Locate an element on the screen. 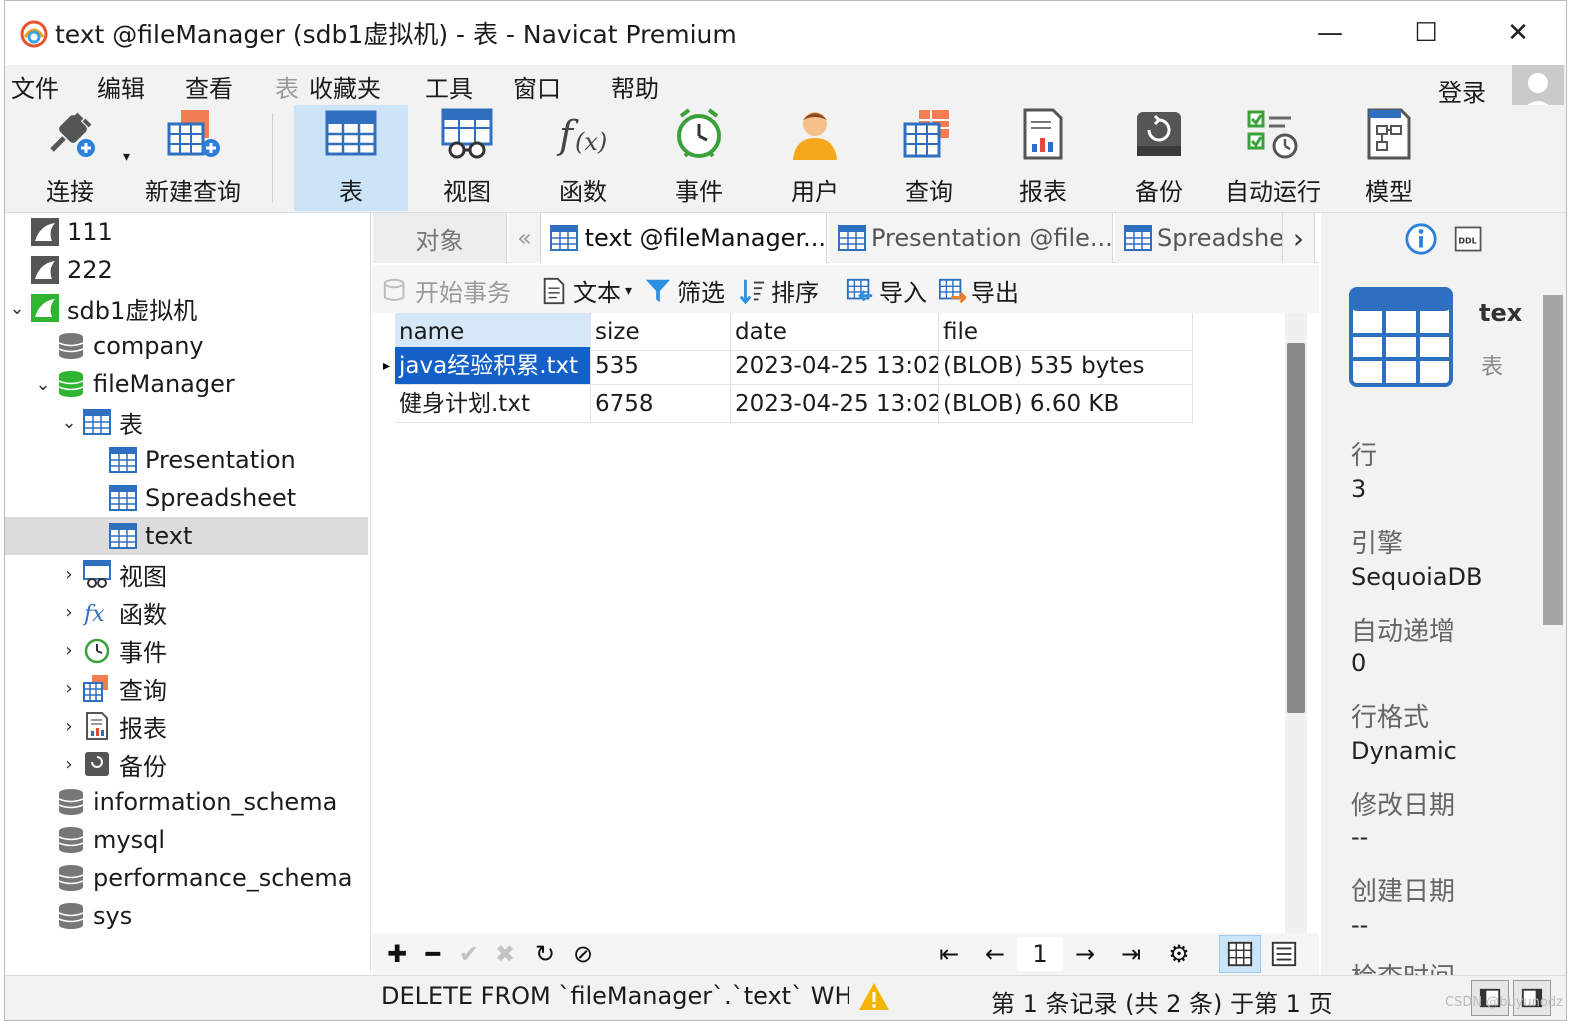 This screenshot has height=1025, width=1581. tree-db-filemanager: ⌄ fileManager is located at coordinates (186, 384).